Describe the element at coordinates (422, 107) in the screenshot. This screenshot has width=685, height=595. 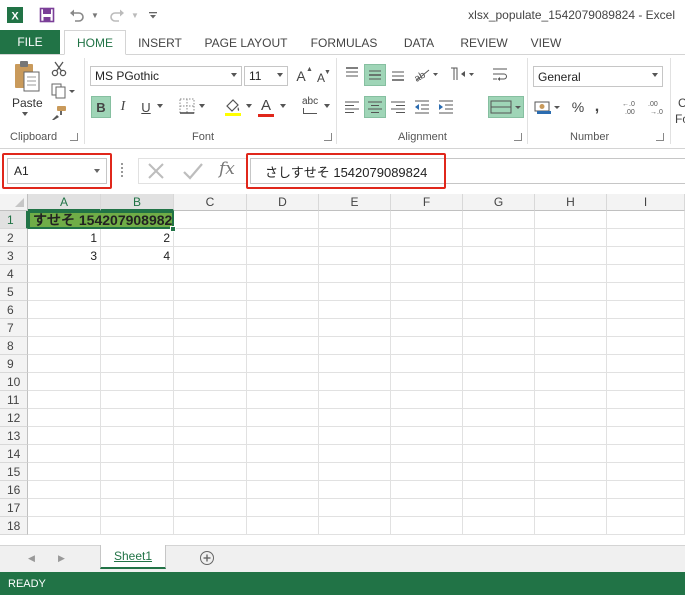
I see `decrease-indent-icon` at that location.